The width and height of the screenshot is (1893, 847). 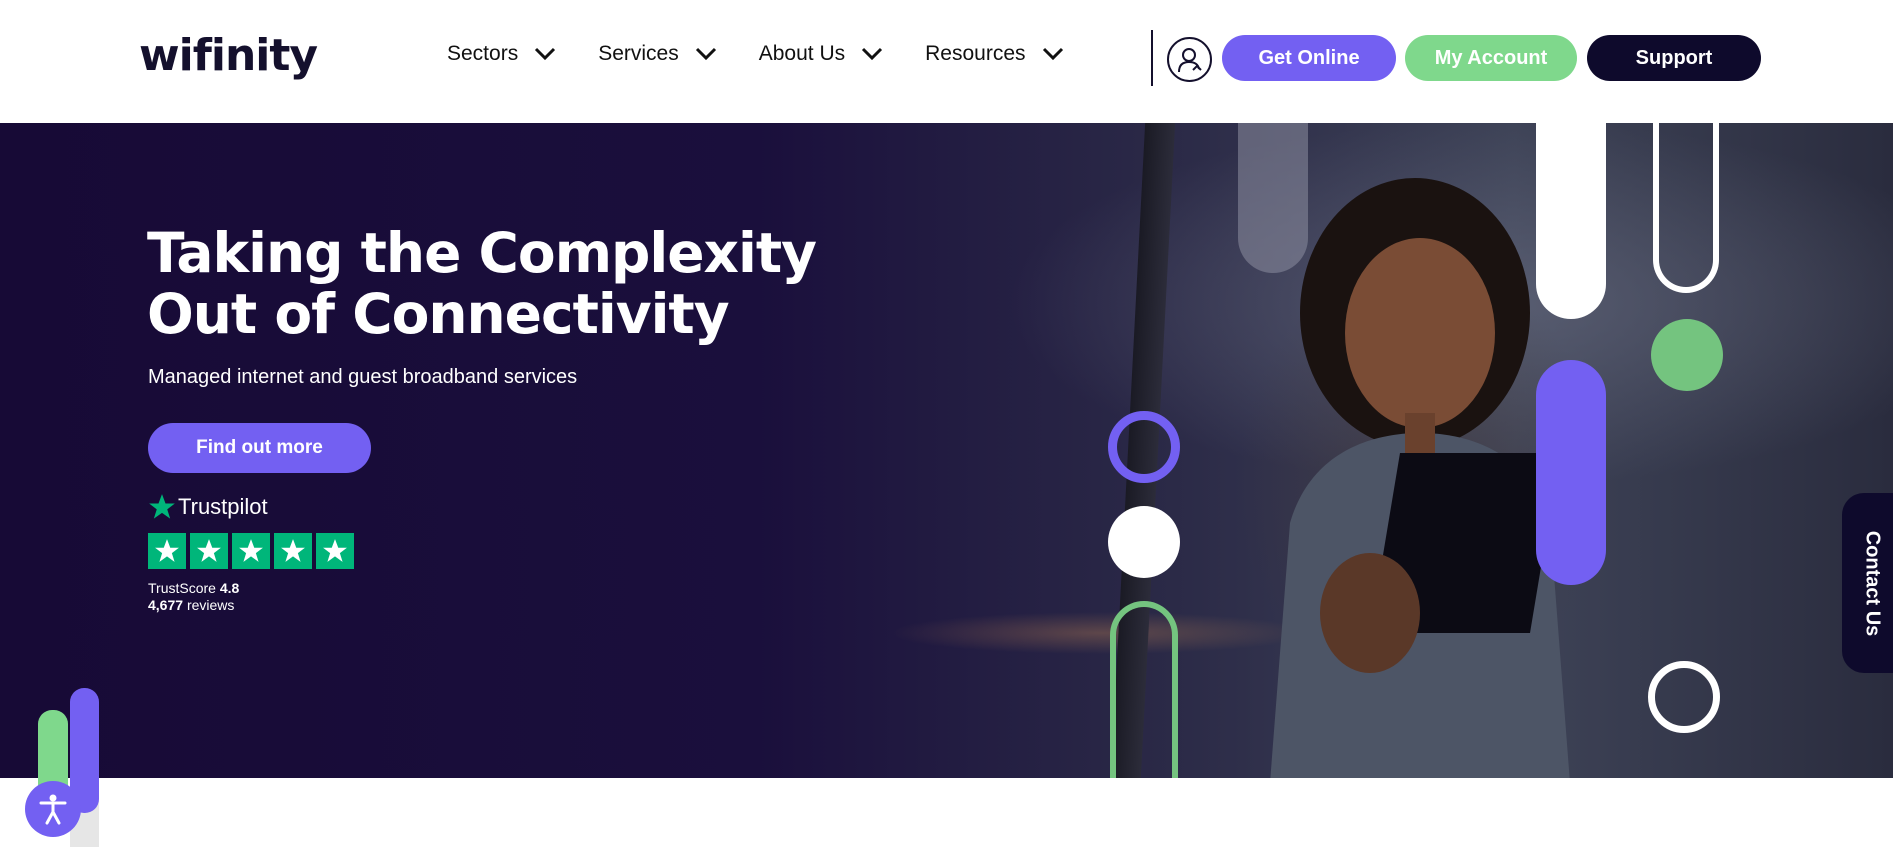 What do you see at coordinates (166, 605) in the screenshot?
I see `reviews-count: 4,677` at bounding box center [166, 605].